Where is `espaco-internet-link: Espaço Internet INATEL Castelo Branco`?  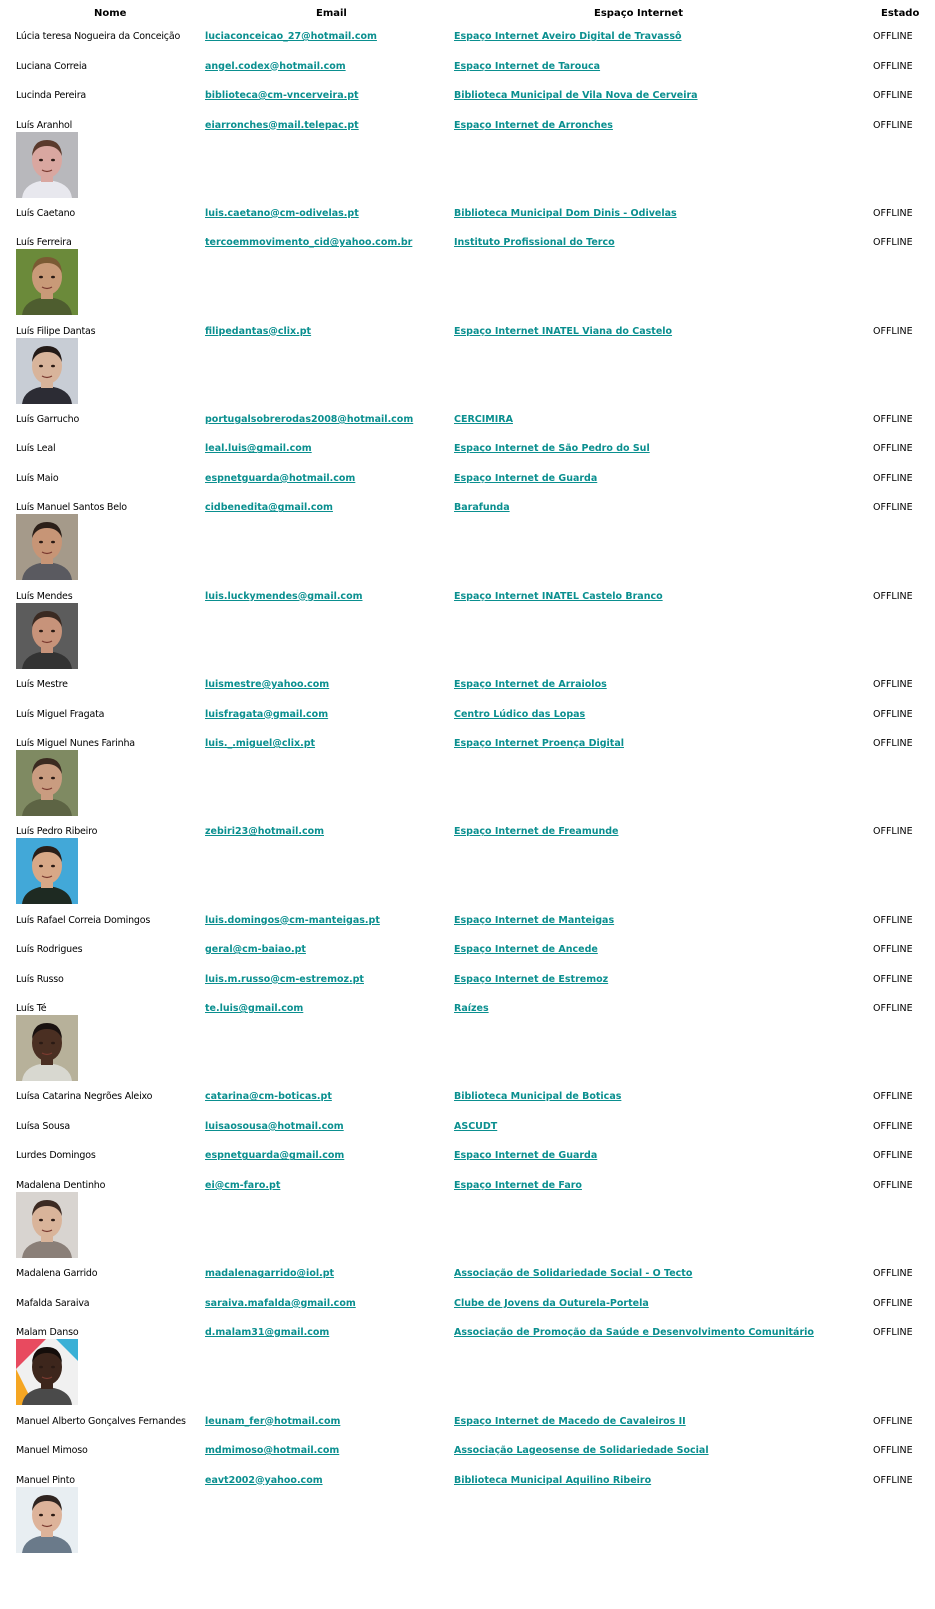 espaco-internet-link: Espaço Internet INATEL Castelo Branco is located at coordinates (558, 597).